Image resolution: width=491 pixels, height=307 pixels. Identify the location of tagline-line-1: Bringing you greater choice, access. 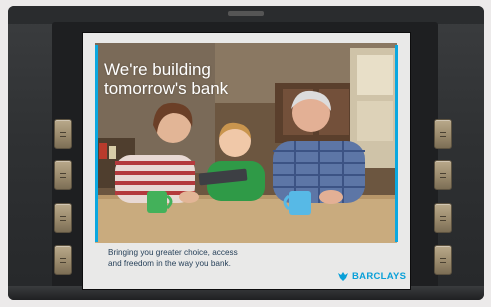
(173, 252).